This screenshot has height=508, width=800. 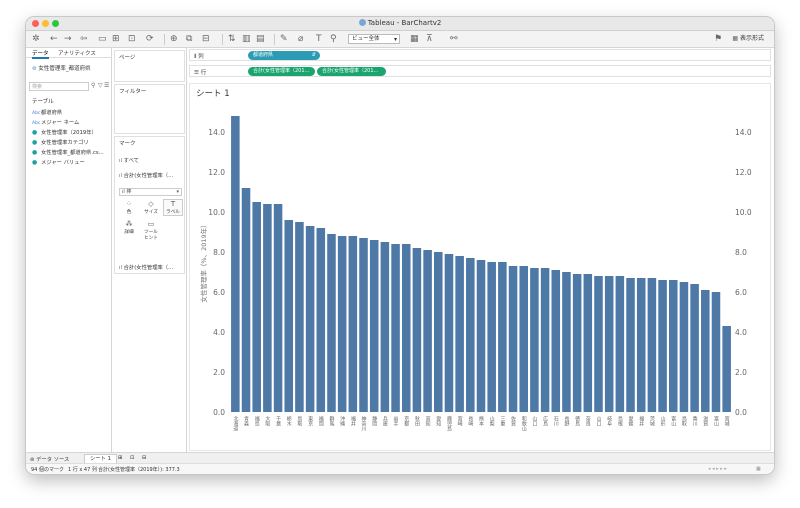 What do you see at coordinates (758, 469) in the screenshot?
I see `grid-view-icon: ▦` at bounding box center [758, 469].